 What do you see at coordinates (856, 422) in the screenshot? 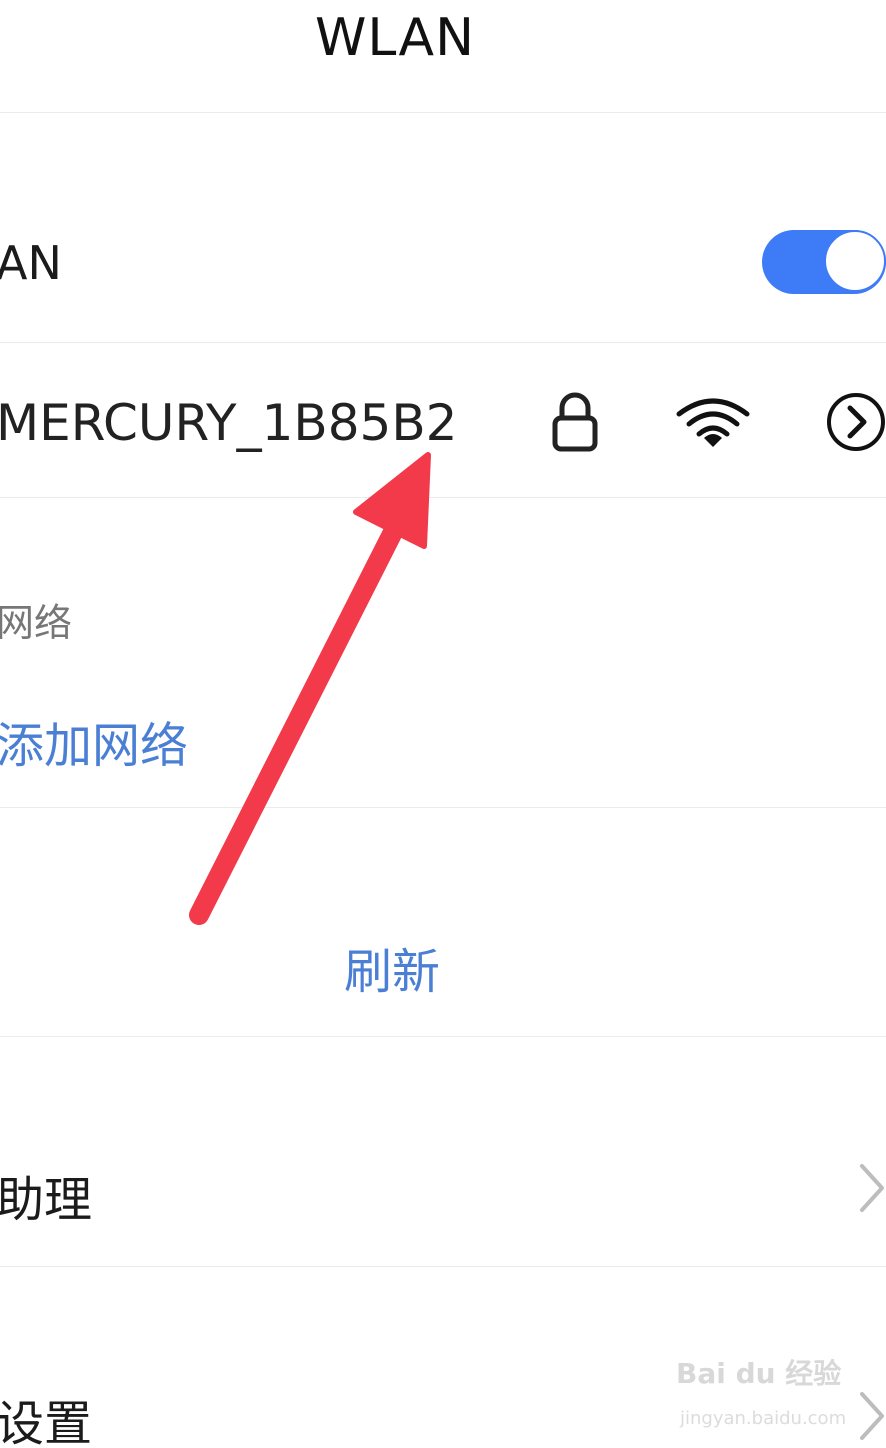
I see `chevron-right-circle-icon` at bounding box center [856, 422].